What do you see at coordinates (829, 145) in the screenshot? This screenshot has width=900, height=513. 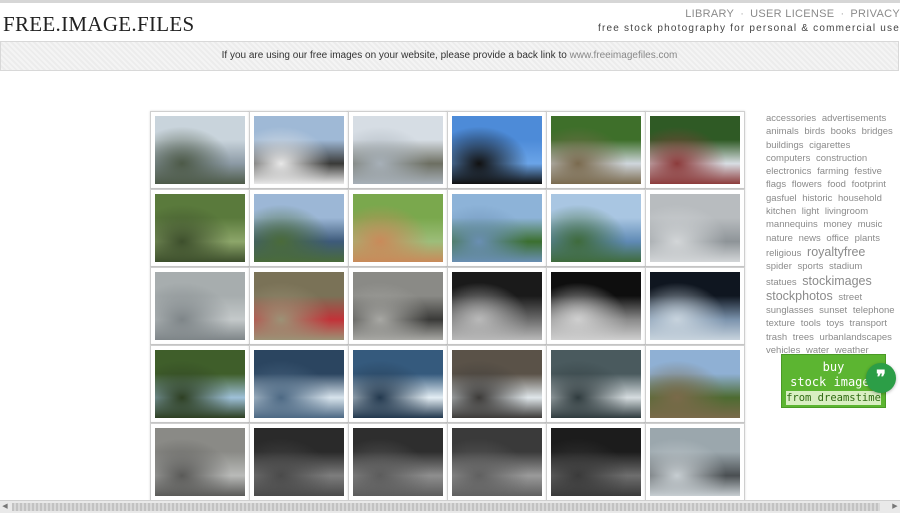 I see `tag-link-cigarettes: cigarettes` at bounding box center [829, 145].